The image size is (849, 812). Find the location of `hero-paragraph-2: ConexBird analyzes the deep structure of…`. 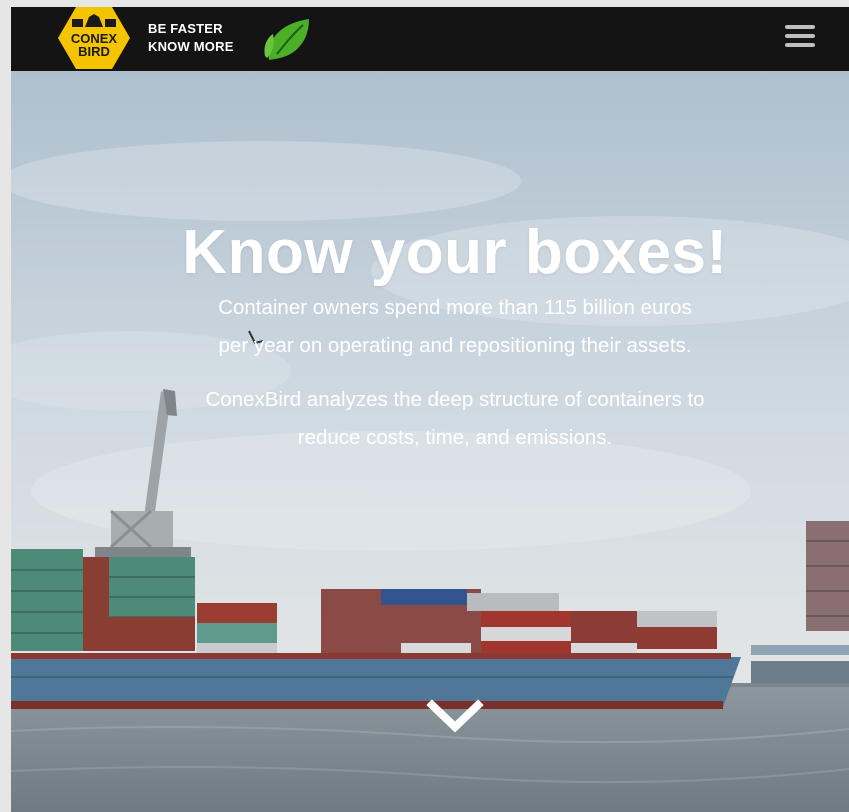

hero-paragraph-2: ConexBird analyzes the deep structure of… is located at coordinates (430, 419).